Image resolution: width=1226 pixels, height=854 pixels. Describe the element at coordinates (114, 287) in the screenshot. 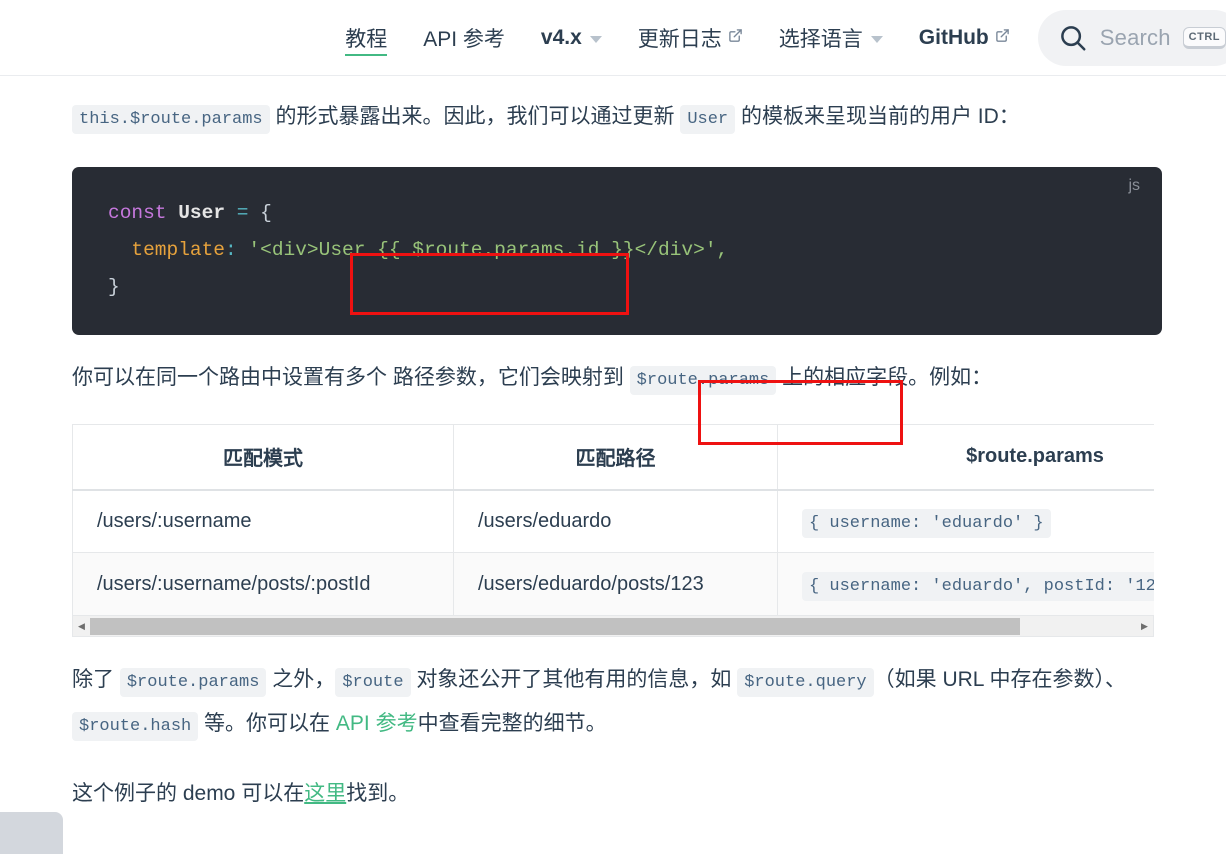

I see `code-token-close-brace: }` at that location.